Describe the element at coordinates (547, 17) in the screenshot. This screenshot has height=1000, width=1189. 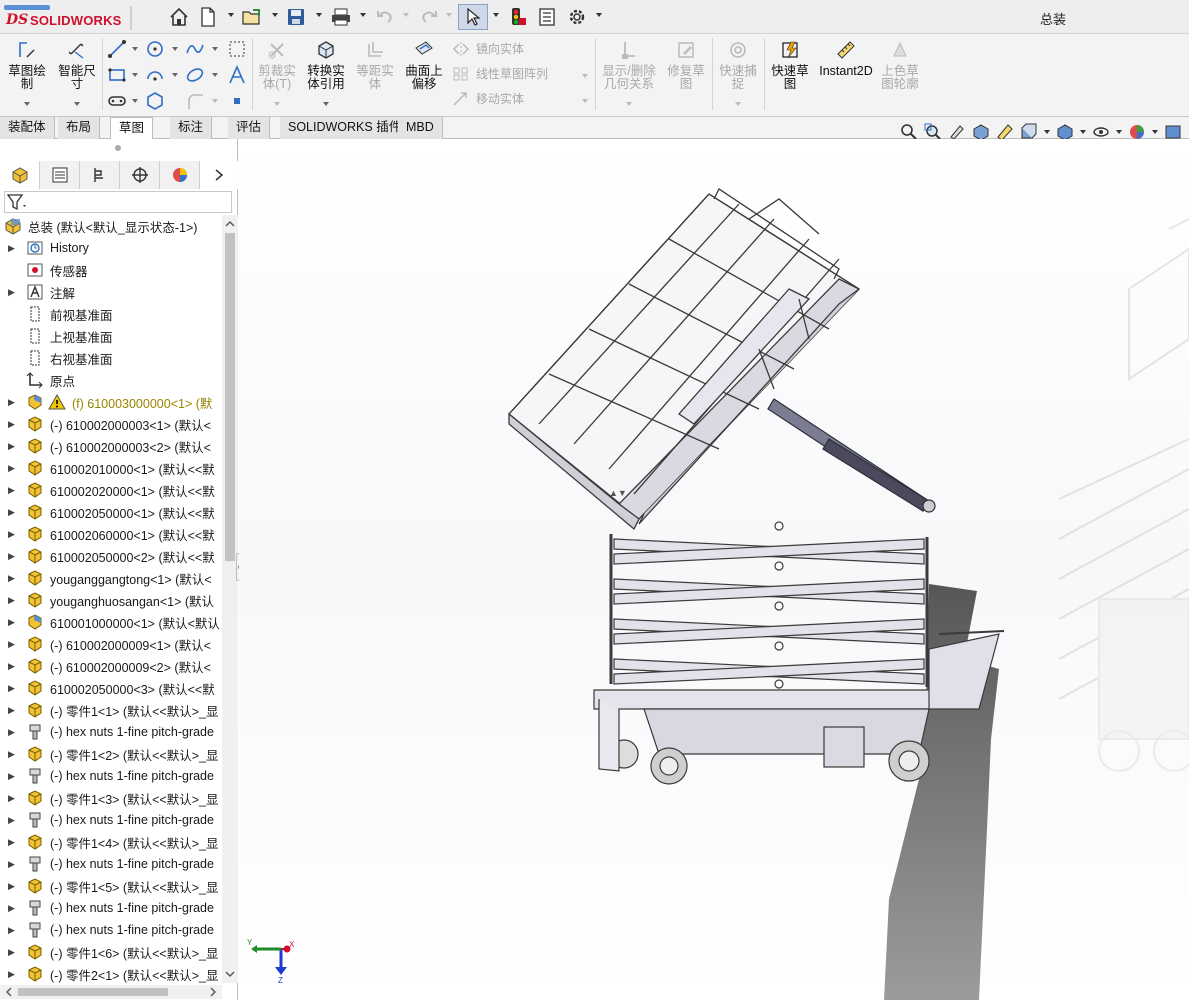
I see `file-properties-icon` at that location.